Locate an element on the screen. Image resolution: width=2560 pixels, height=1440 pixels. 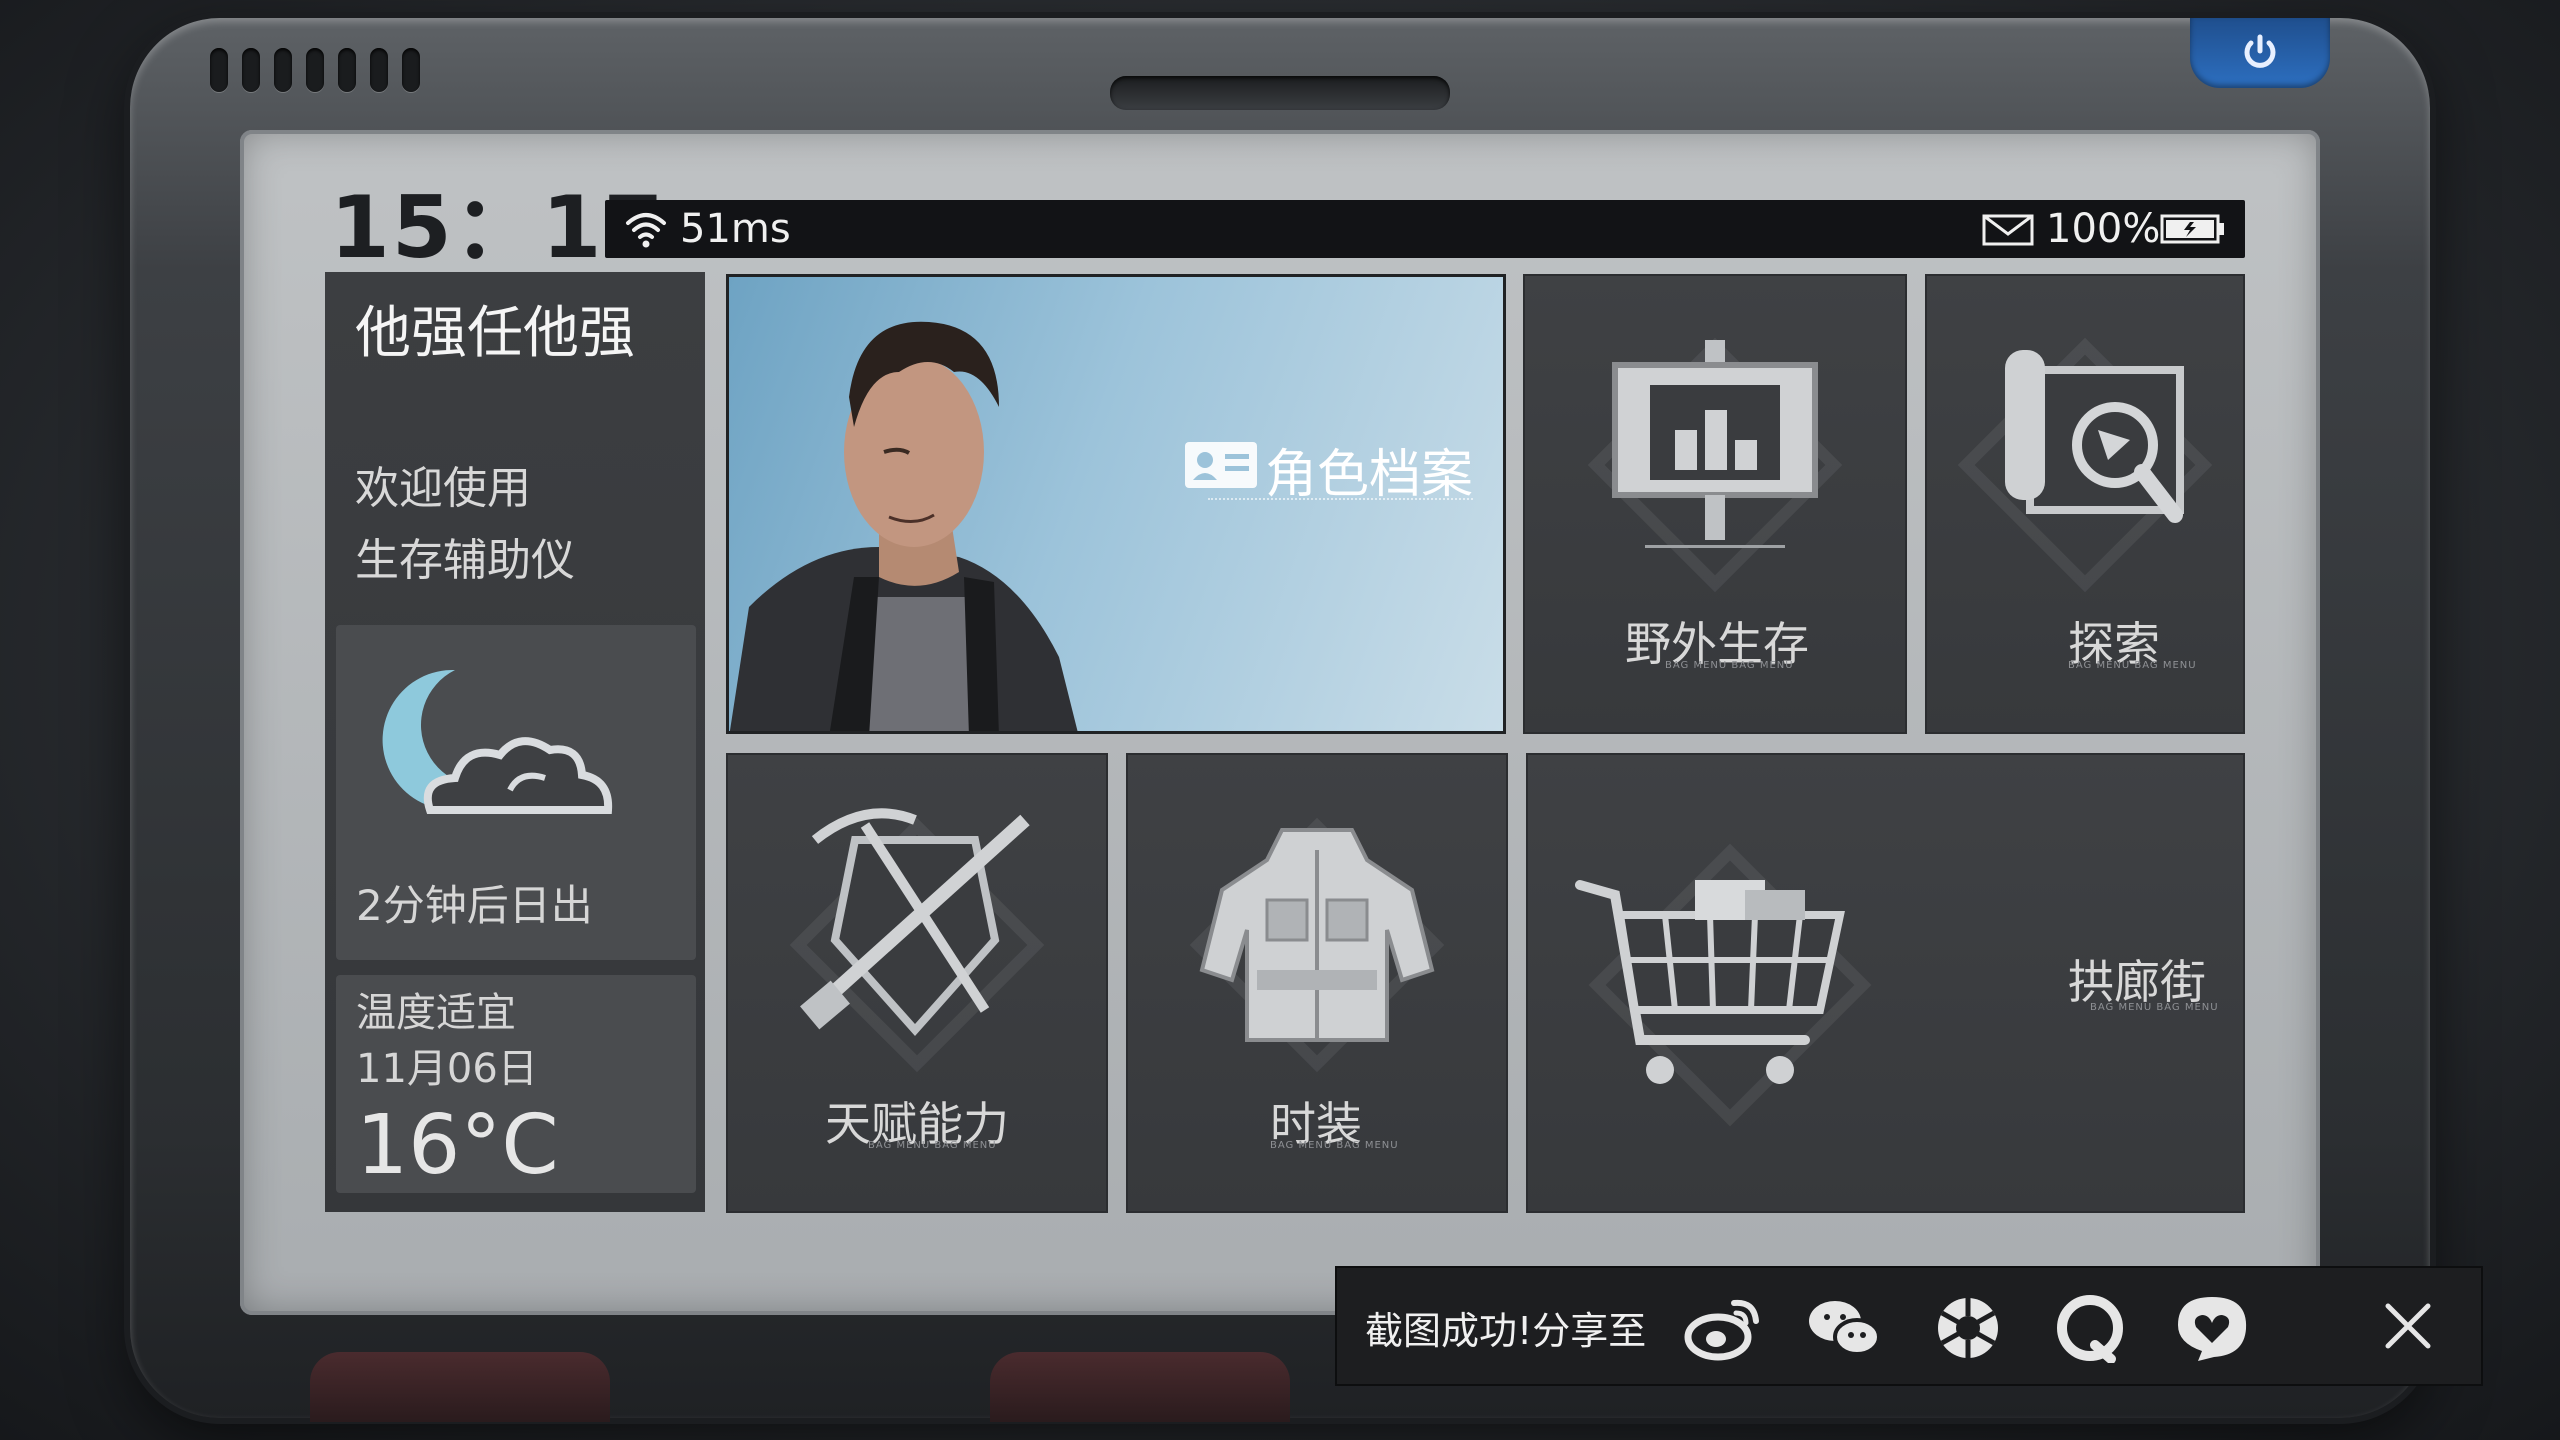
date-label: 11月06日 is located at coordinates (447, 1069).